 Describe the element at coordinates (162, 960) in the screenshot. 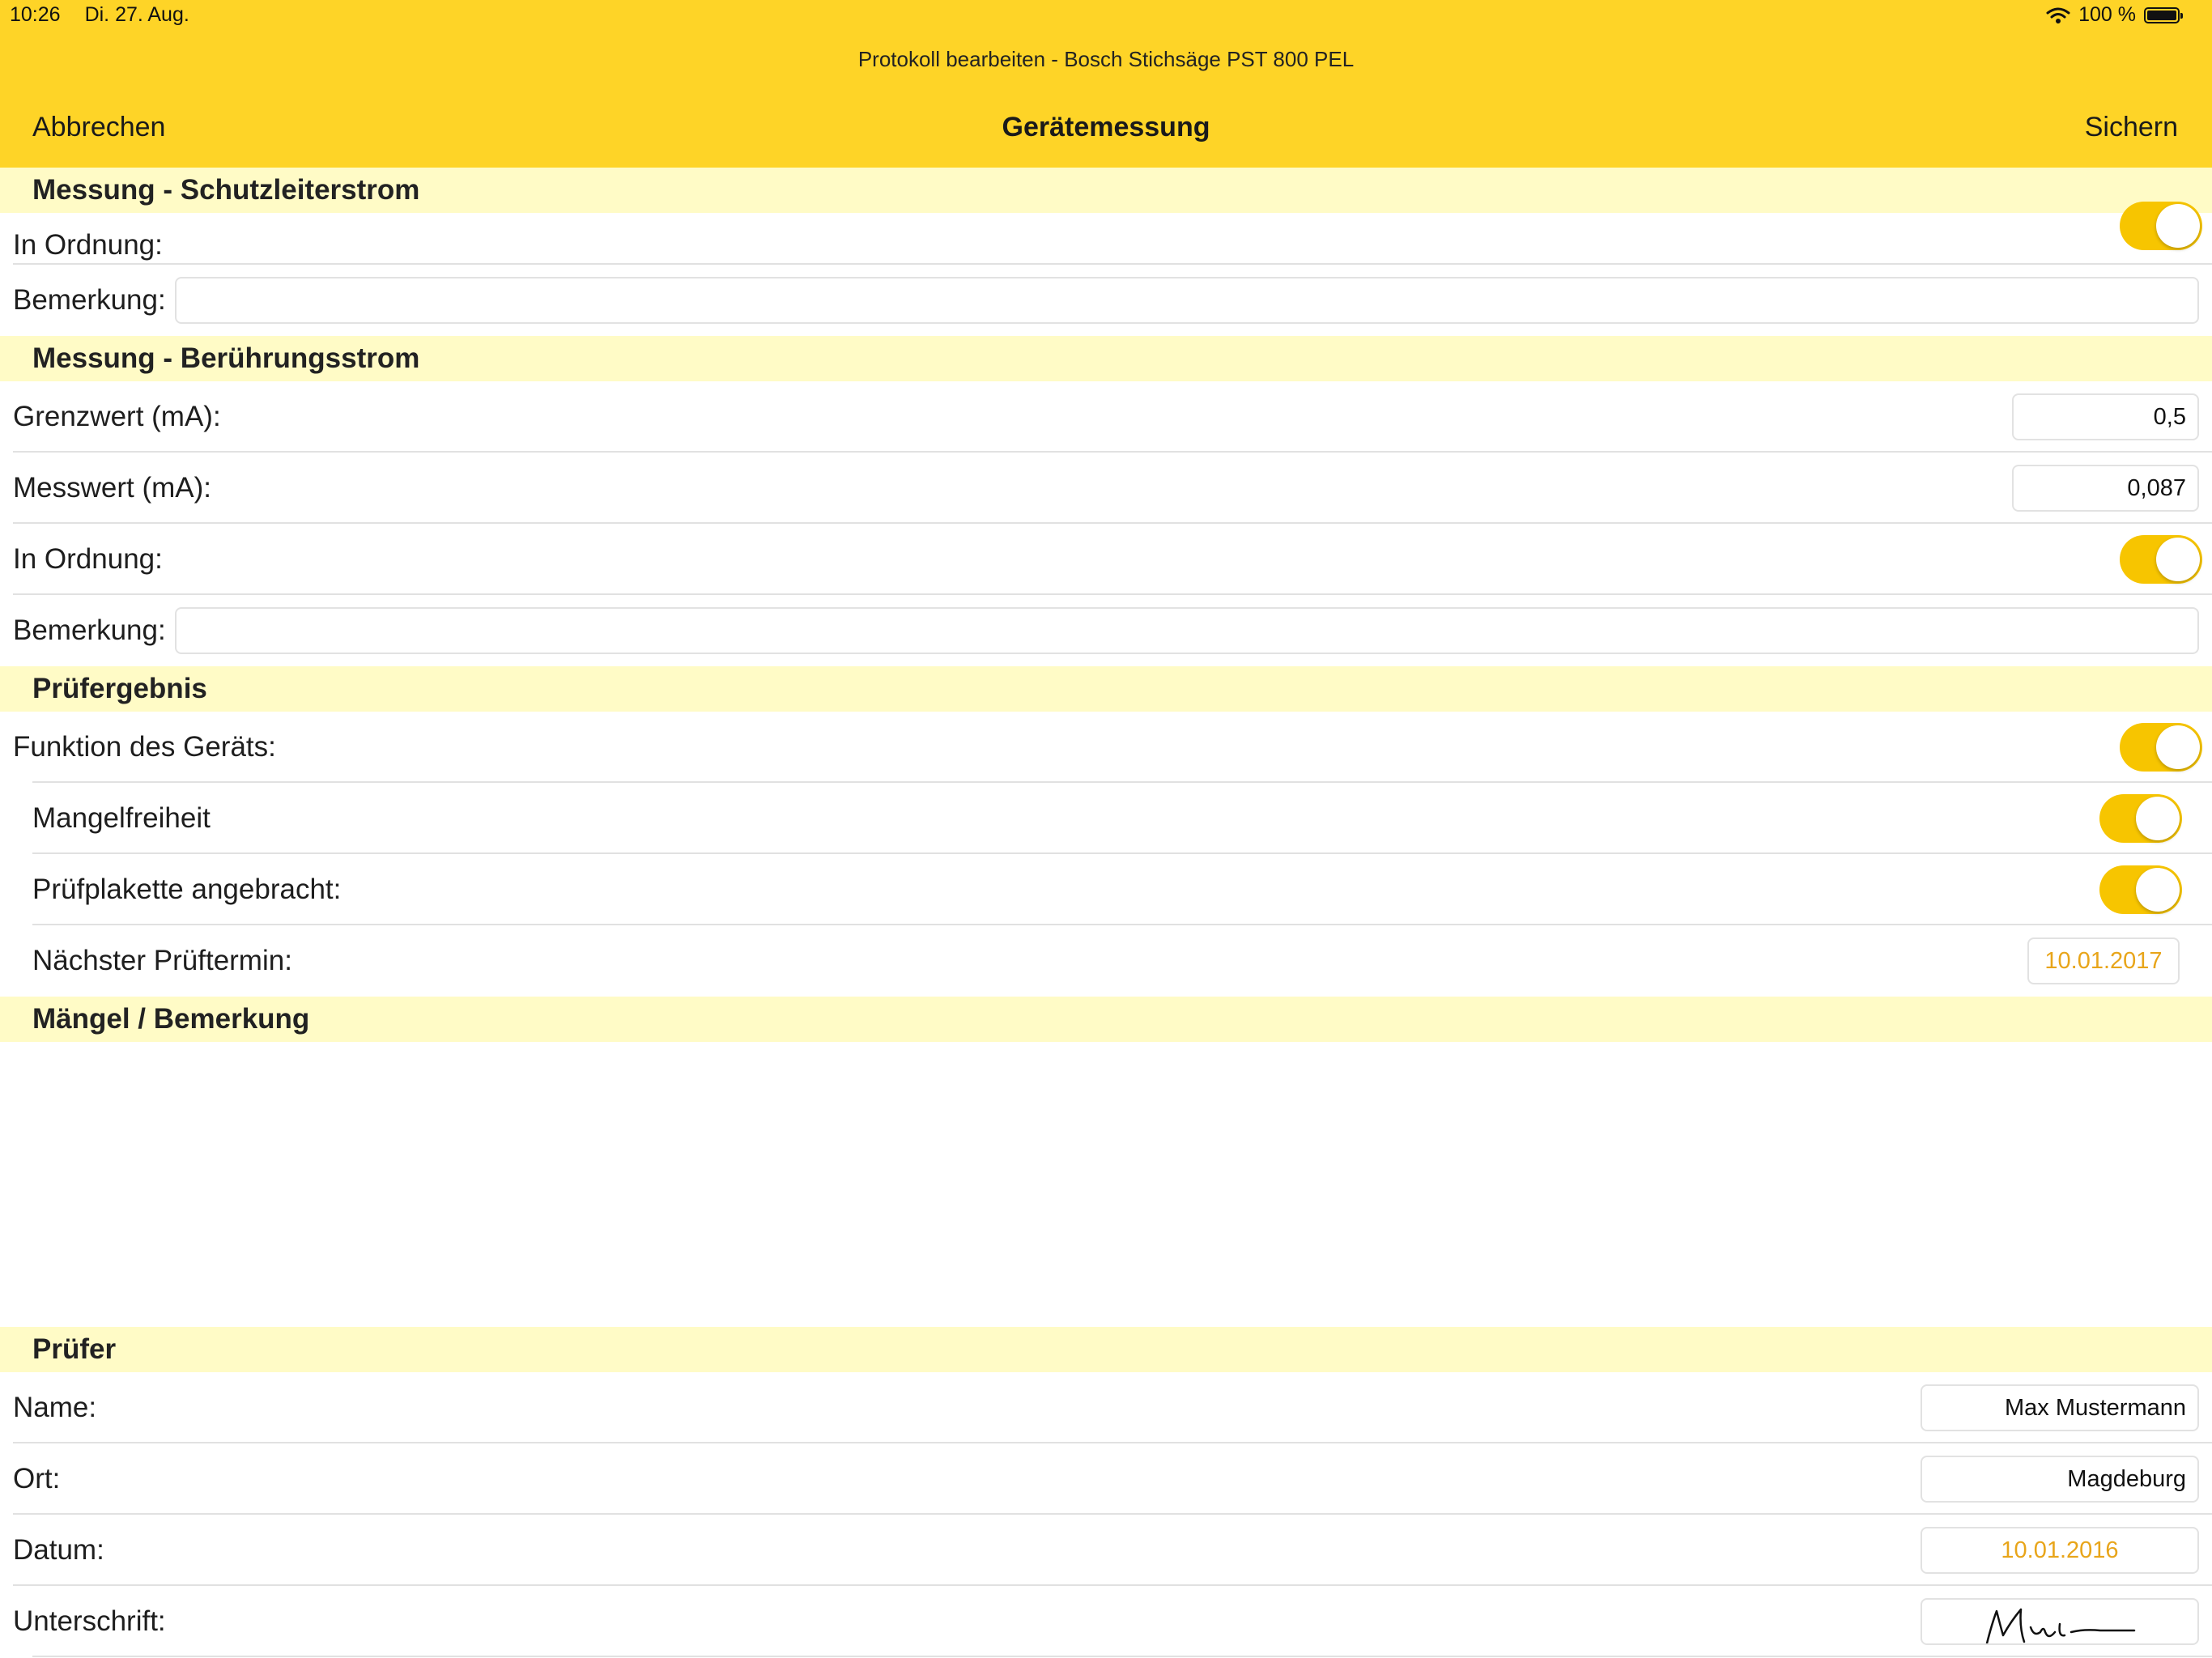

I see `naechster-termin-label: Nächster Prüftermin:` at that location.